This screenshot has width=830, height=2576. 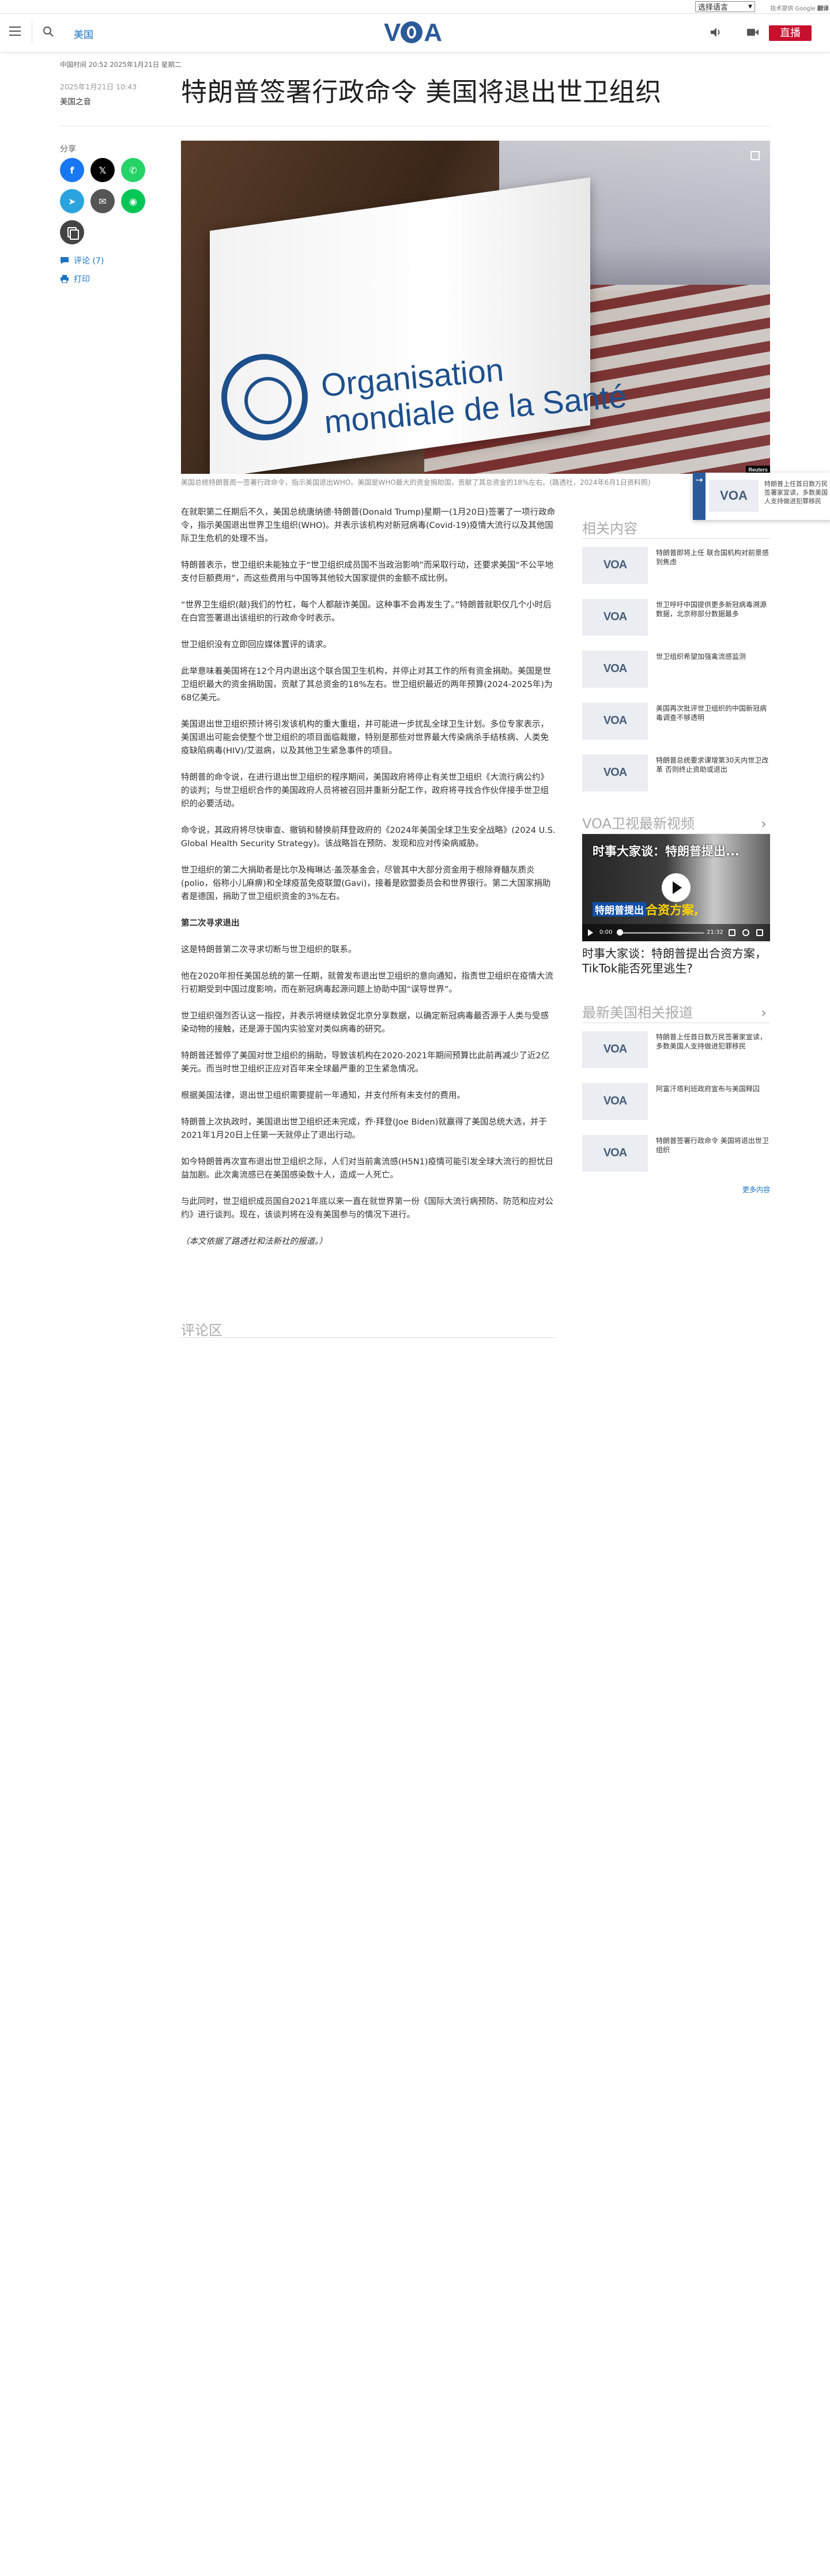 I want to click on rail-item-title: 世卫组织希望加强禽流感监测, so click(x=701, y=672).